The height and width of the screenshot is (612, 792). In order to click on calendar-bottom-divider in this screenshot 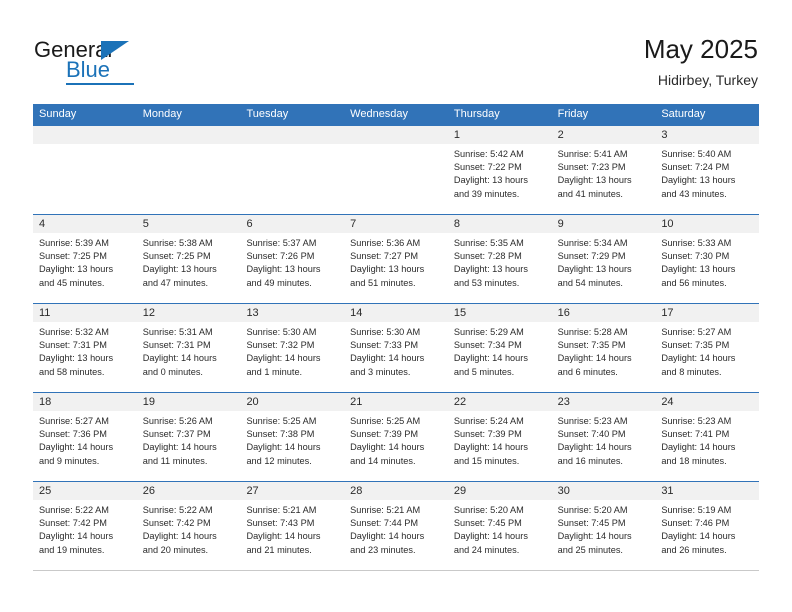, I will do `click(396, 570)`.